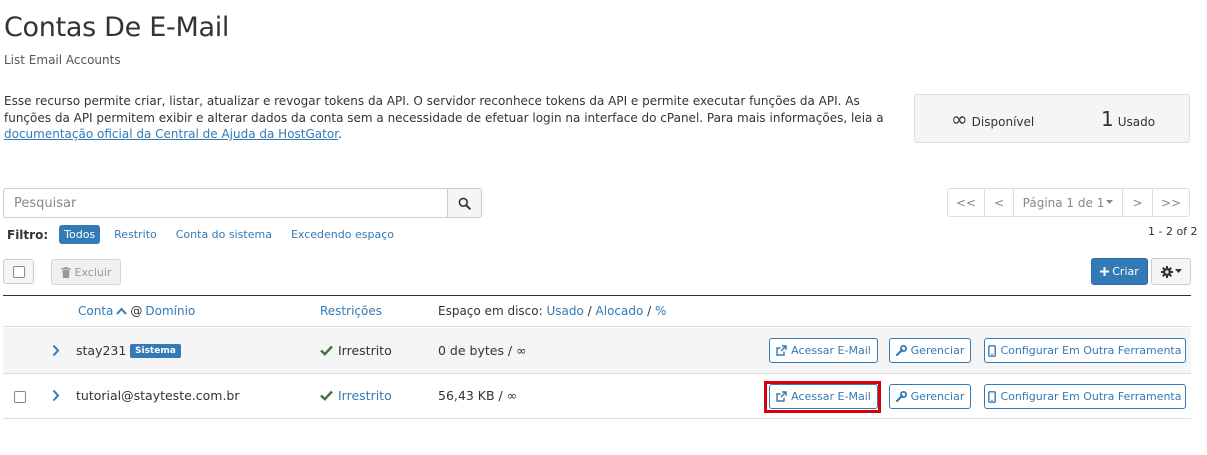 The height and width of the screenshot is (455, 1207). What do you see at coordinates (351, 311) in the screenshot?
I see `sort-restrictions-link: Restrições` at bounding box center [351, 311].